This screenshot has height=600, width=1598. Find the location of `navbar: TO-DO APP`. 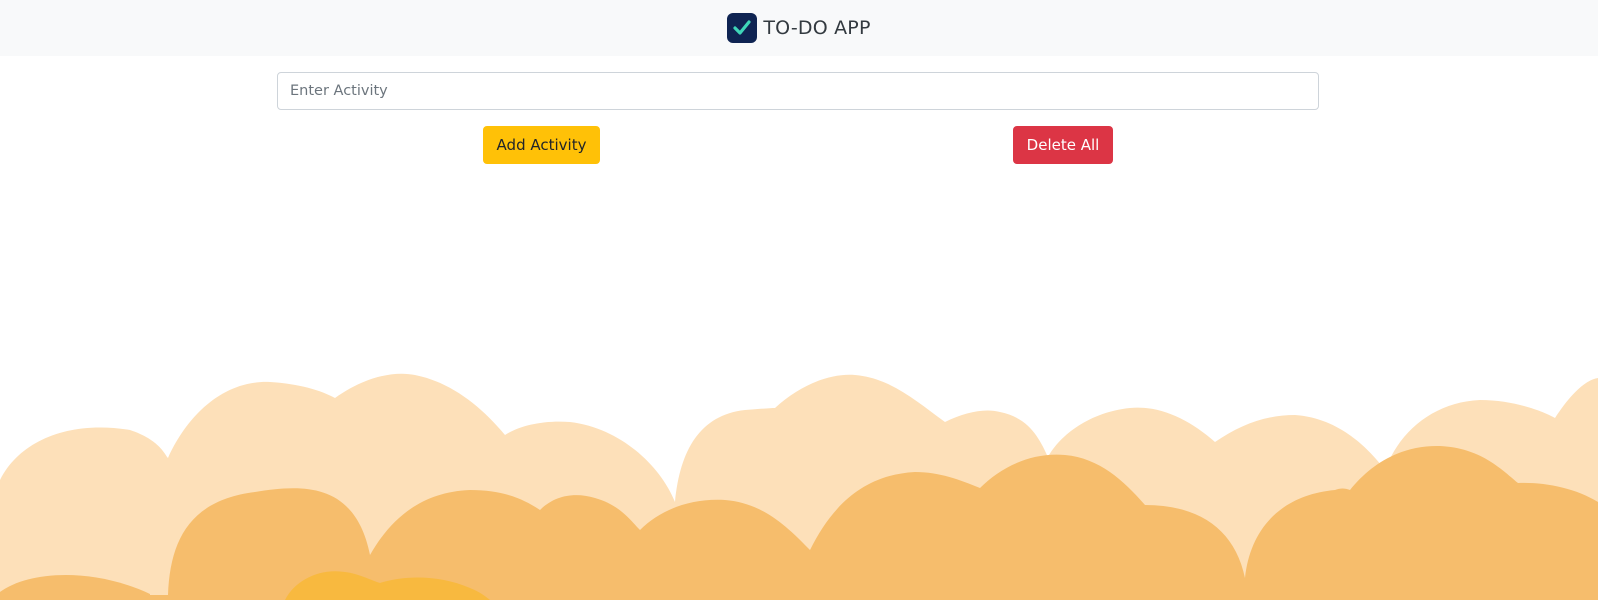

navbar: TO-DO APP is located at coordinates (799, 28).